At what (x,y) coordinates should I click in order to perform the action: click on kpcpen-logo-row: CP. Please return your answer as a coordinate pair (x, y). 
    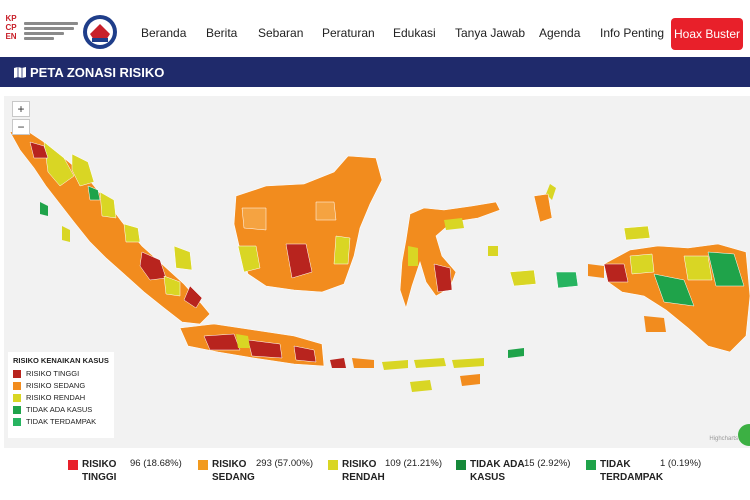
    Looking at the image, I should click on (11, 27).